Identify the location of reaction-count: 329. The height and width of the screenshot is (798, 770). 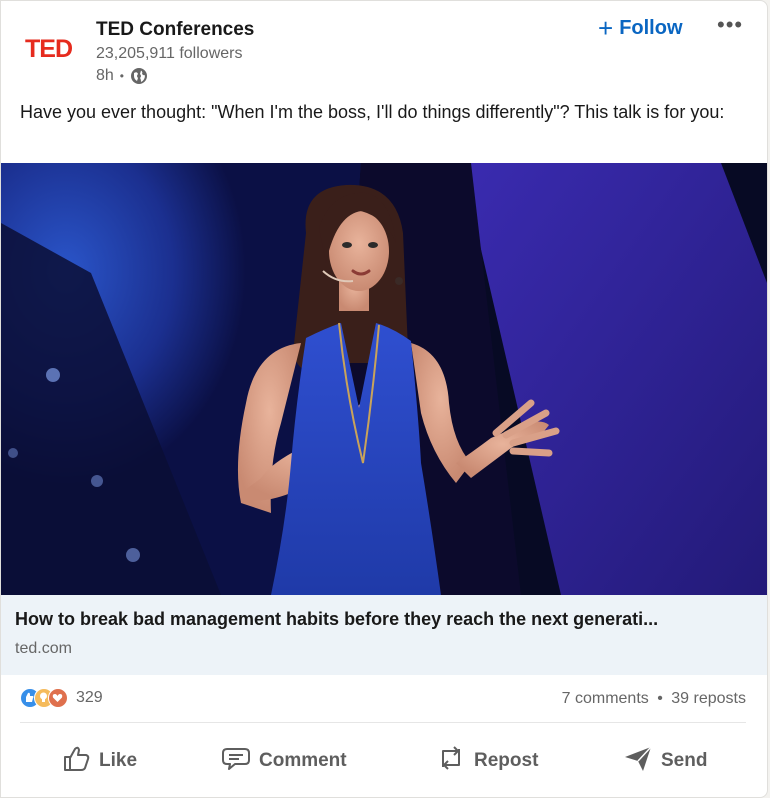
(89, 697).